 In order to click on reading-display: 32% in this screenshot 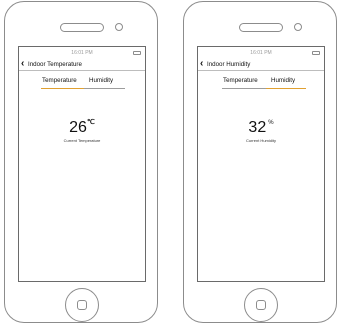, I will do `click(261, 128)`.